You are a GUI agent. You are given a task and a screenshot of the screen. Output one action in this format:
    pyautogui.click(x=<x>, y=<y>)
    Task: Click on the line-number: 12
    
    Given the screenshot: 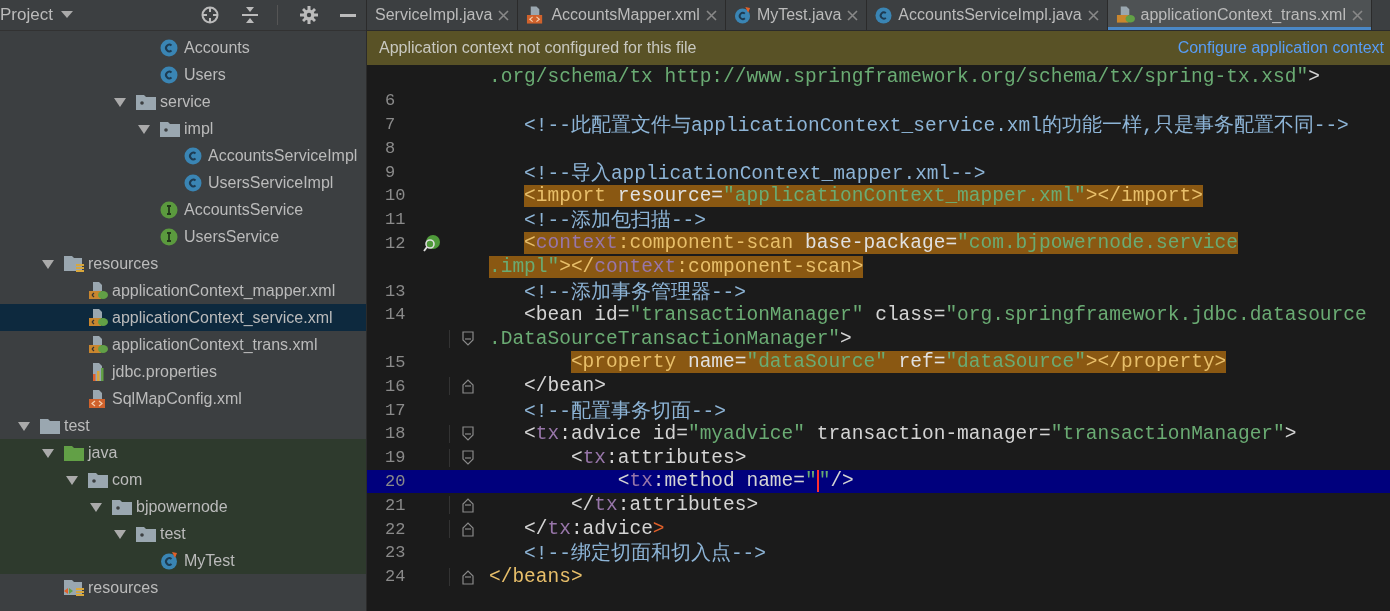 What is the action you would take?
    pyautogui.click(x=395, y=243)
    